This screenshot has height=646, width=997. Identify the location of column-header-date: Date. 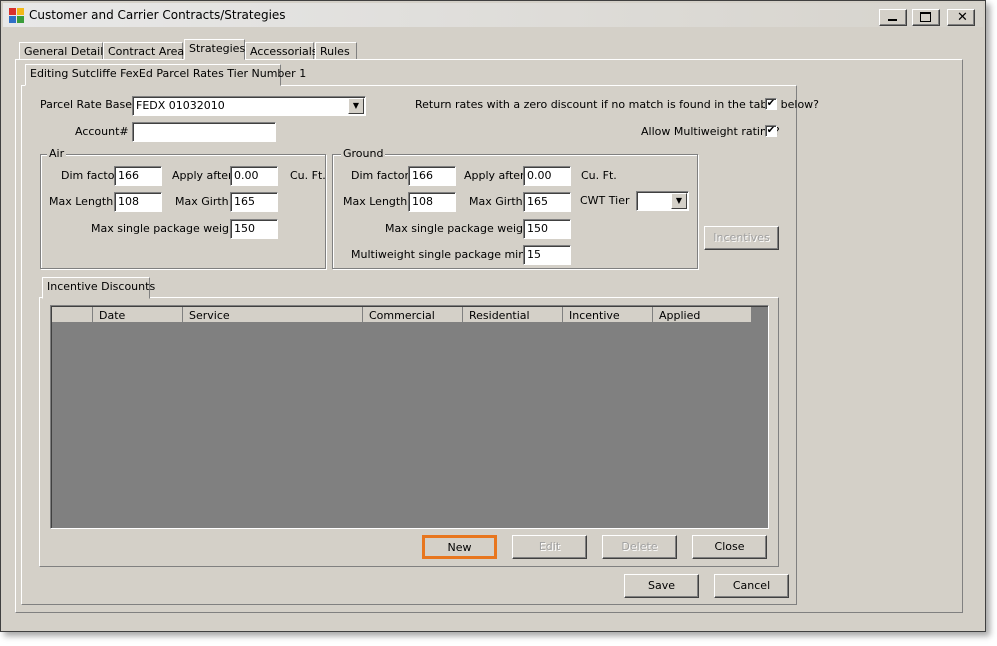
(138, 315).